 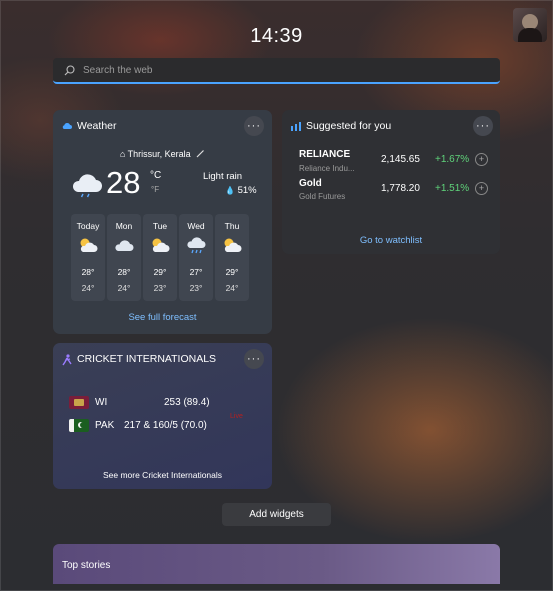 I want to click on stock-value: 1,778.20, so click(x=400, y=188).